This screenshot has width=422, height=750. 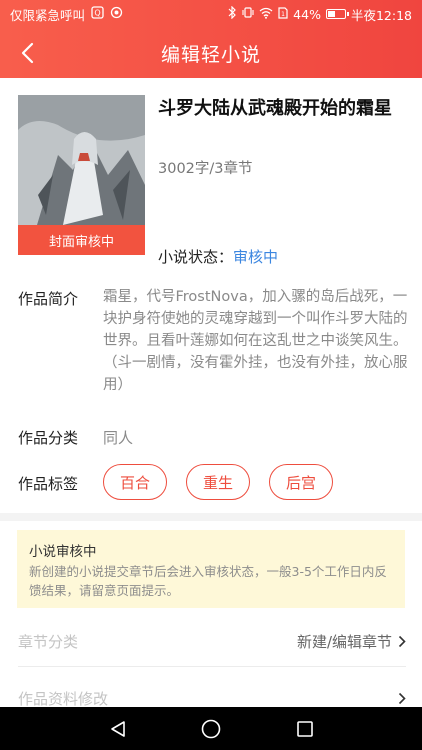 I want to click on section-divider, so click(x=211, y=517).